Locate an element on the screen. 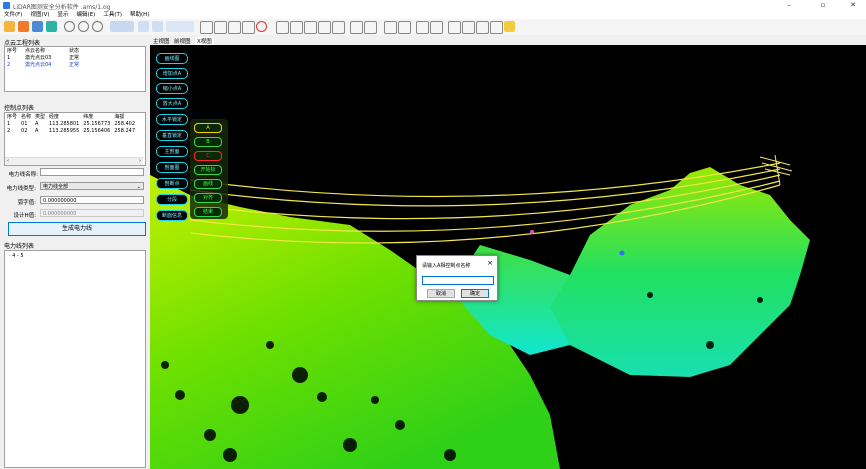  marker-a-button: A is located at coordinates (208, 128).